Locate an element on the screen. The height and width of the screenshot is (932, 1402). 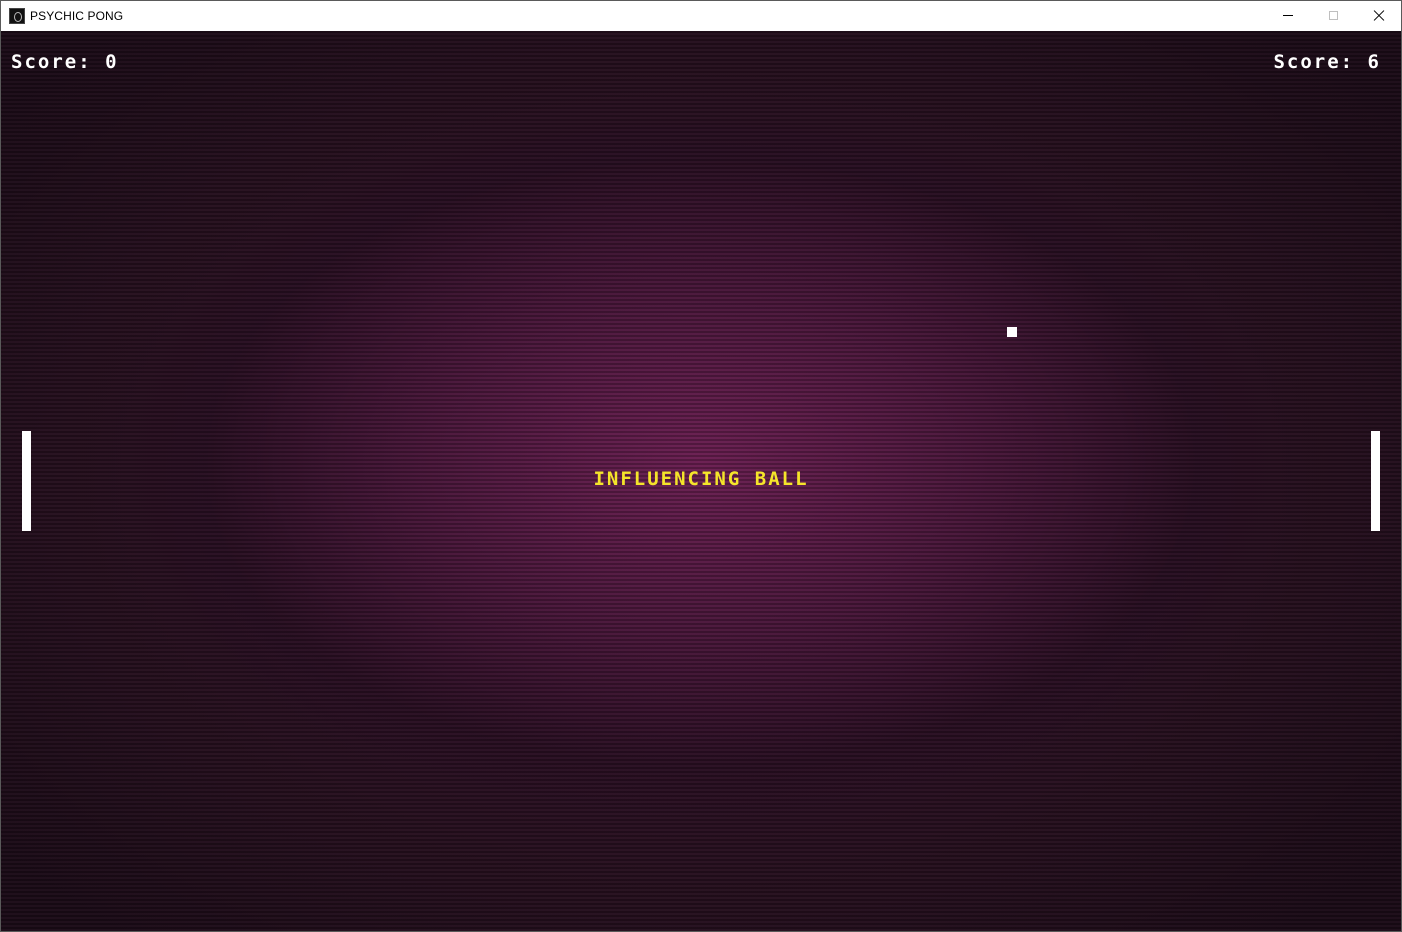
window-controls is located at coordinates (1333, 16).